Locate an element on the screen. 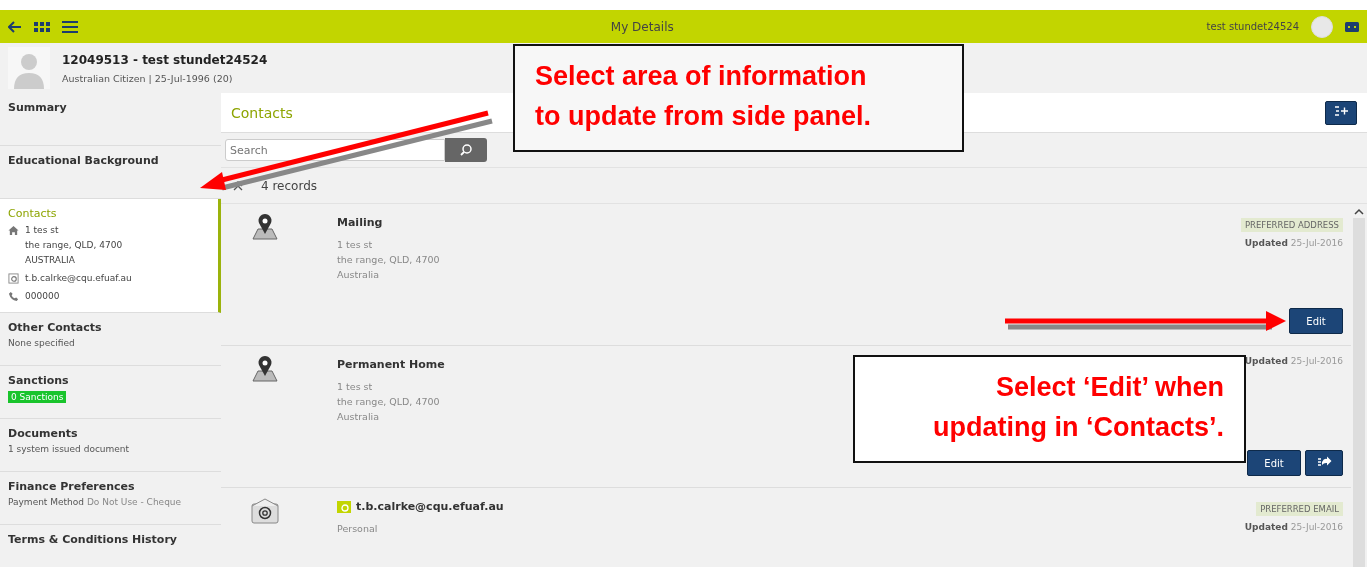  menu-icon is located at coordinates (70, 26).